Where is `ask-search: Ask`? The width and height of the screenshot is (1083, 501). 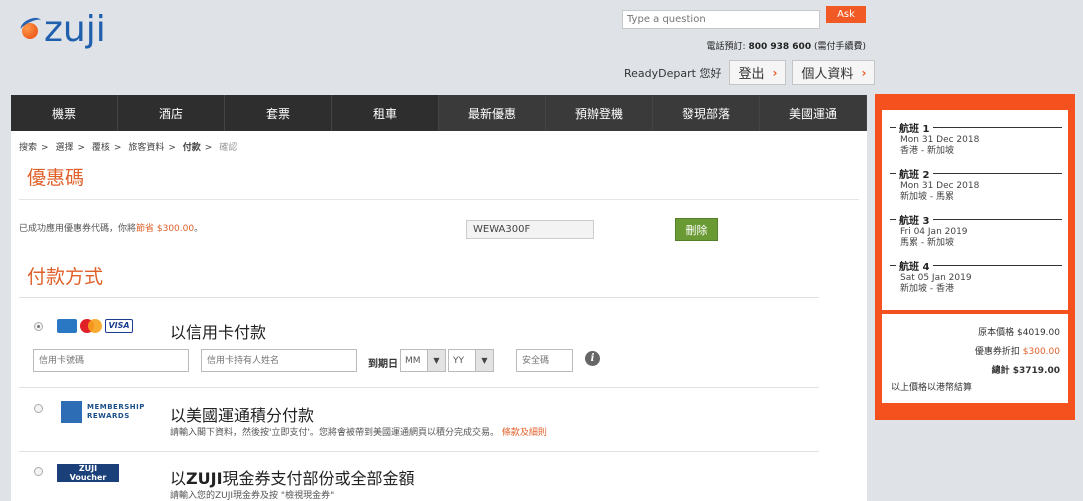
ask-search: Ask is located at coordinates (744, 17).